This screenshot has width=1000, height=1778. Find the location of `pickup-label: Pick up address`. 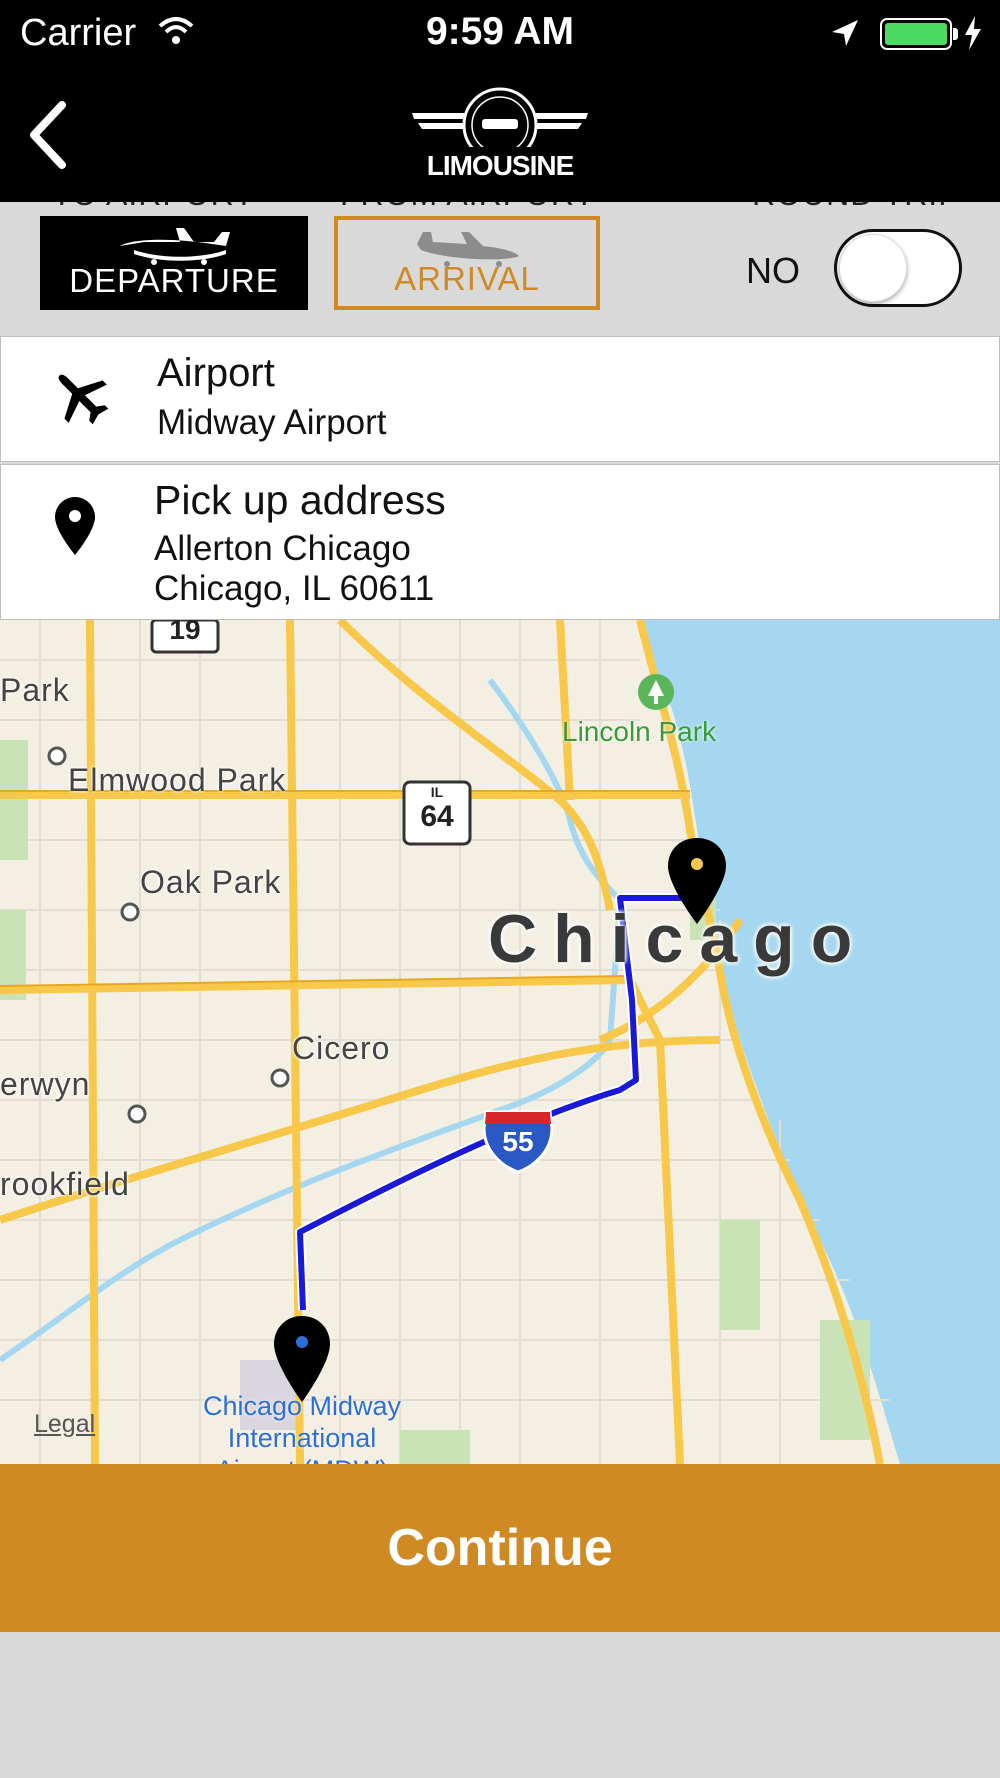

pickup-label: Pick up address is located at coordinates (300, 500).